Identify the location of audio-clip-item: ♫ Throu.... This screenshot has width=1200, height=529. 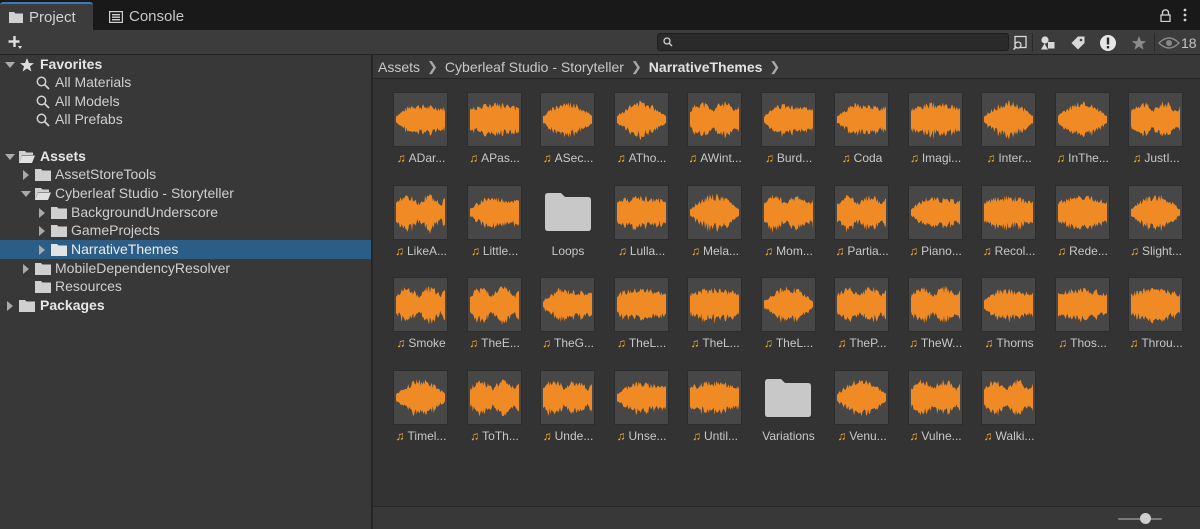
(1155, 308).